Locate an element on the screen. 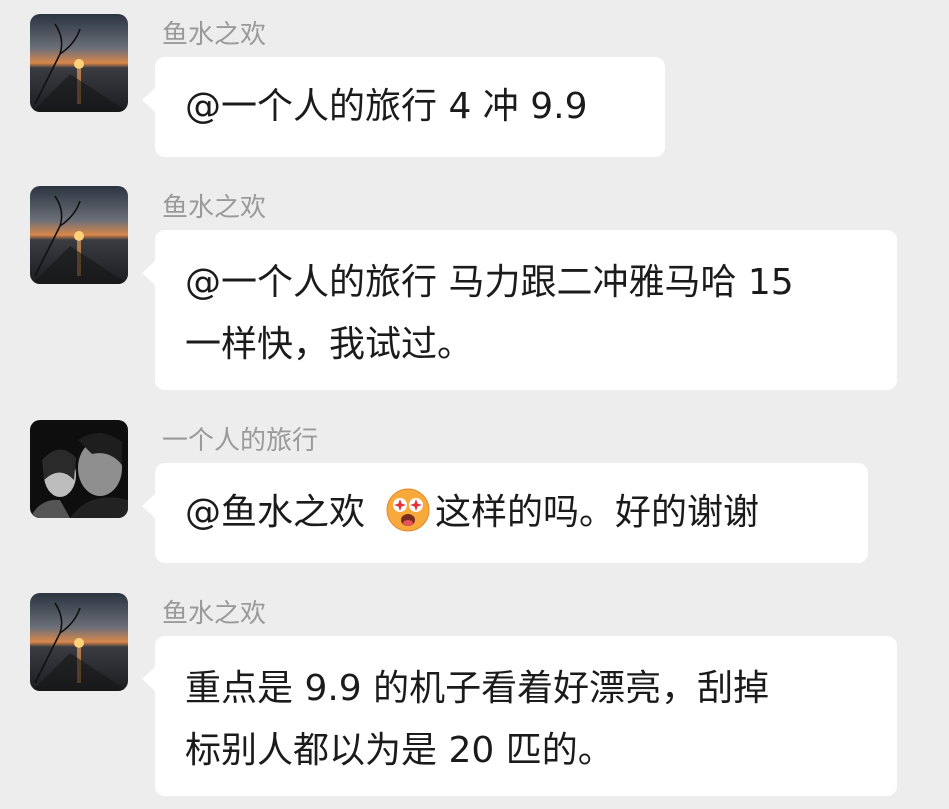  portrait-avatar-image is located at coordinates (79, 469).